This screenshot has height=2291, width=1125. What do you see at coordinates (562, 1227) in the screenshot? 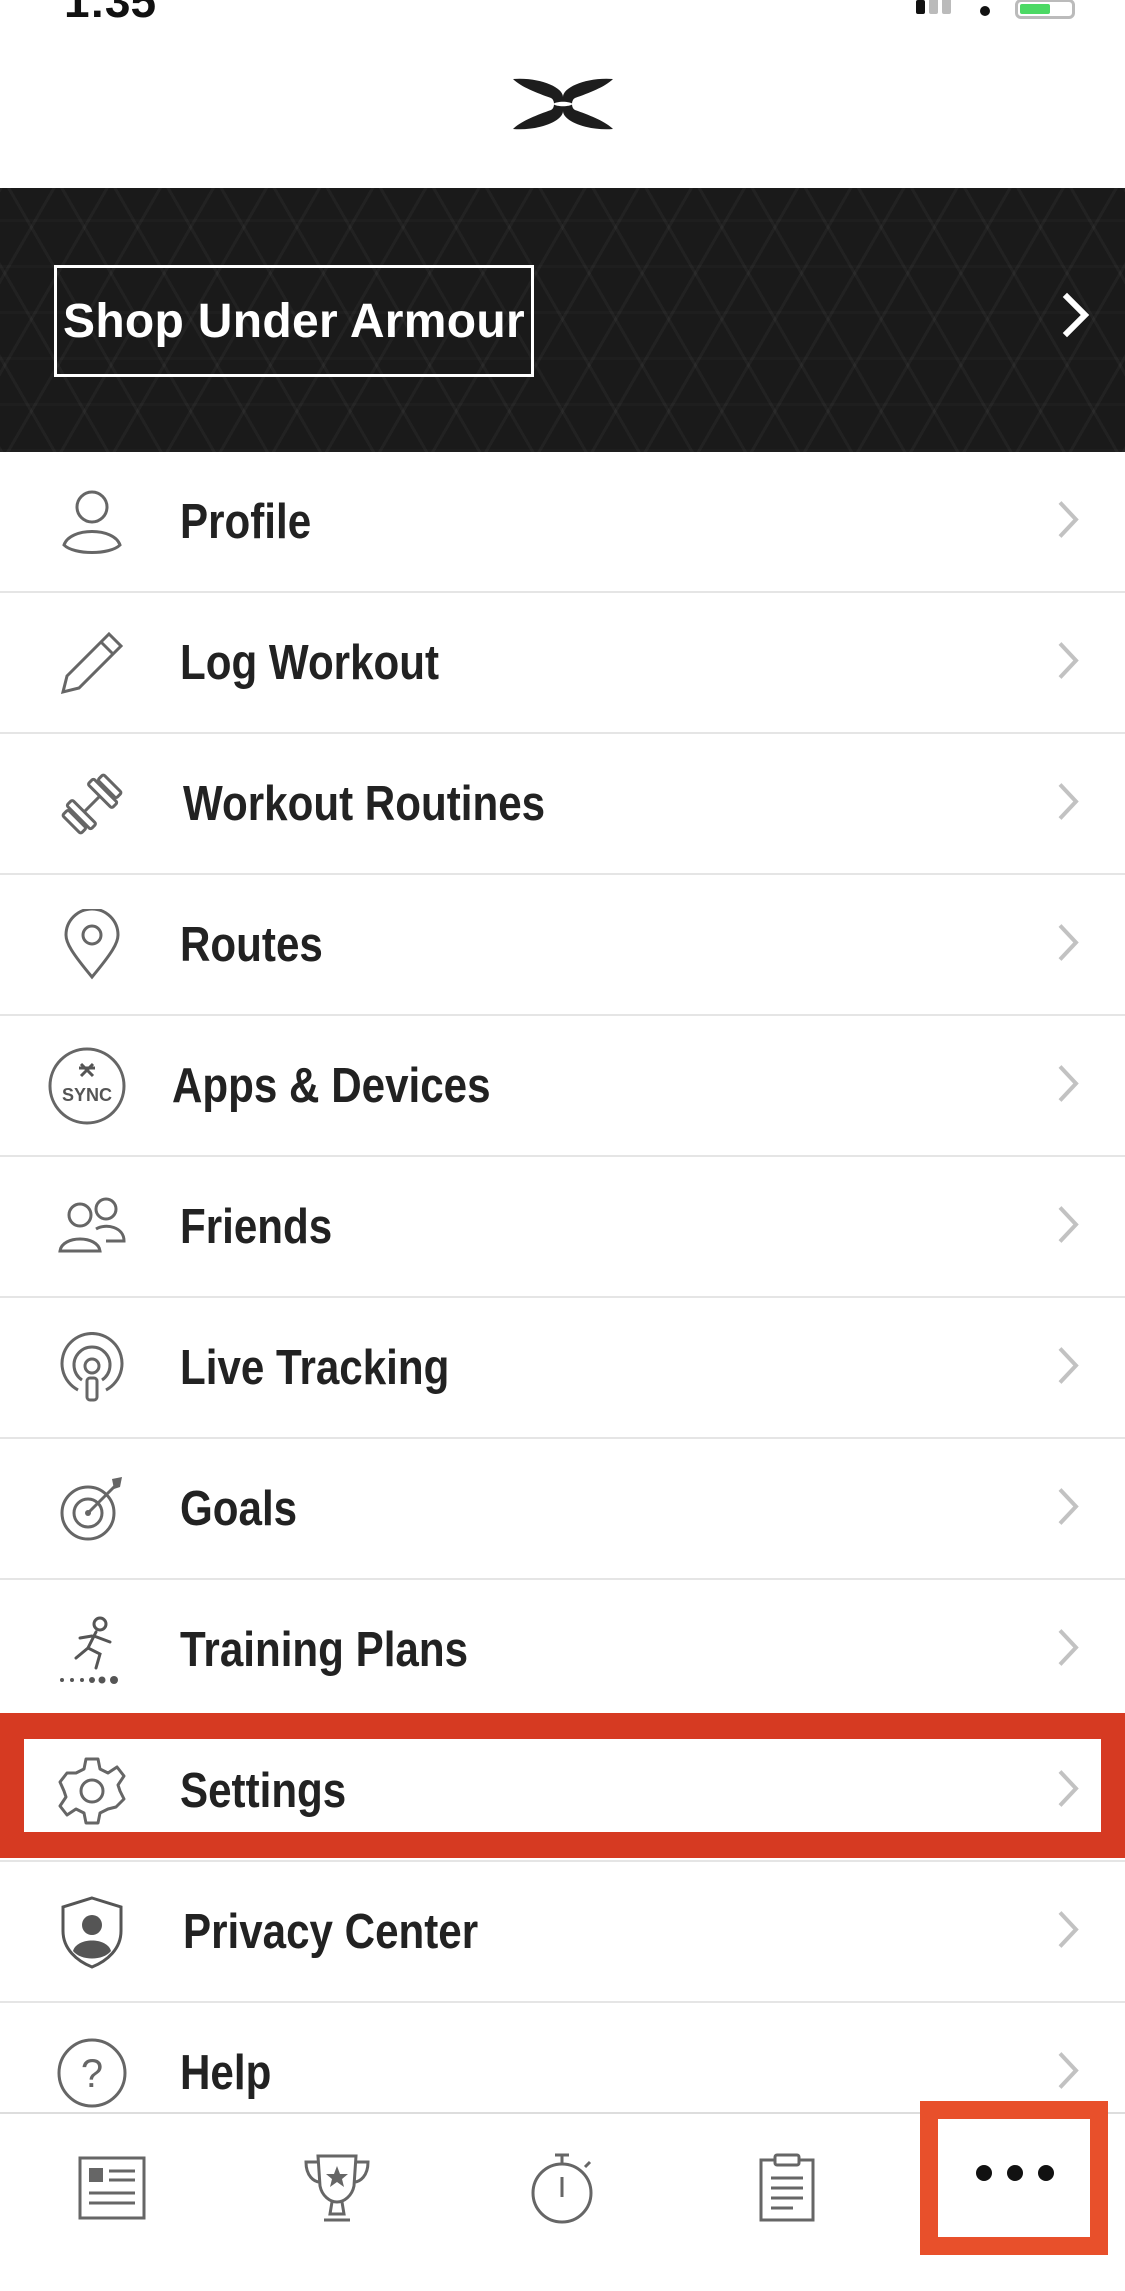
I see `menu-item-friends: Friends` at bounding box center [562, 1227].